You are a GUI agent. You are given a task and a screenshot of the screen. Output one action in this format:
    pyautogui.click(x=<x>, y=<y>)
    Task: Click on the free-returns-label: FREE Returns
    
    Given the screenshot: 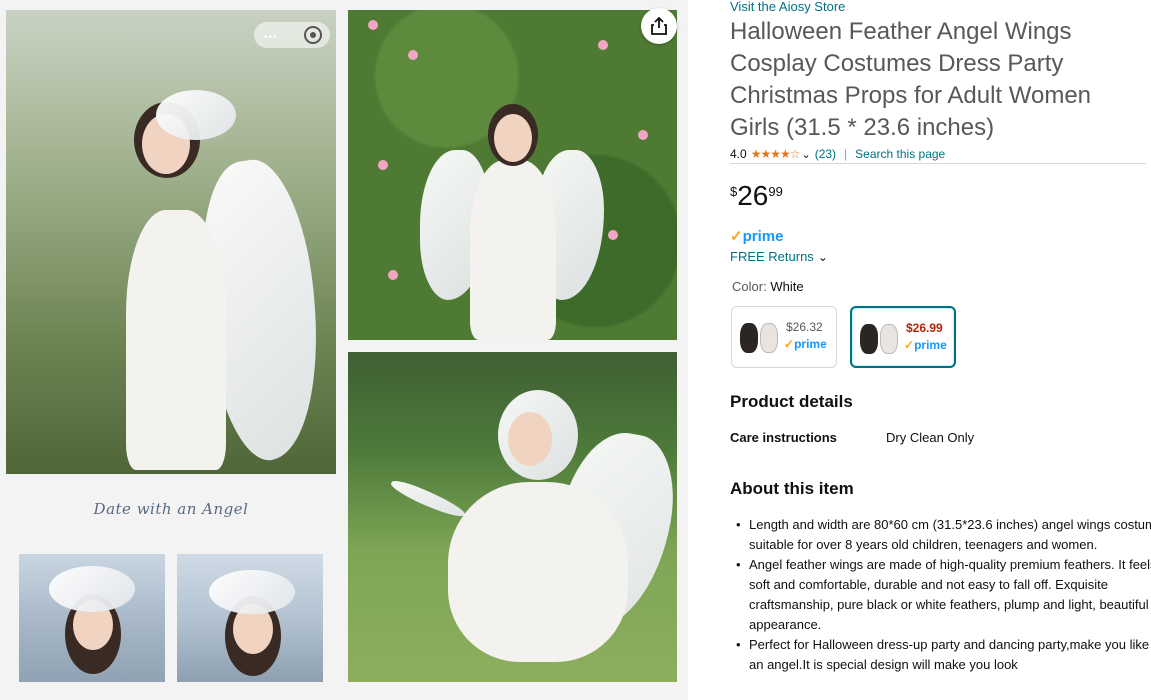 What is the action you would take?
    pyautogui.click(x=772, y=256)
    